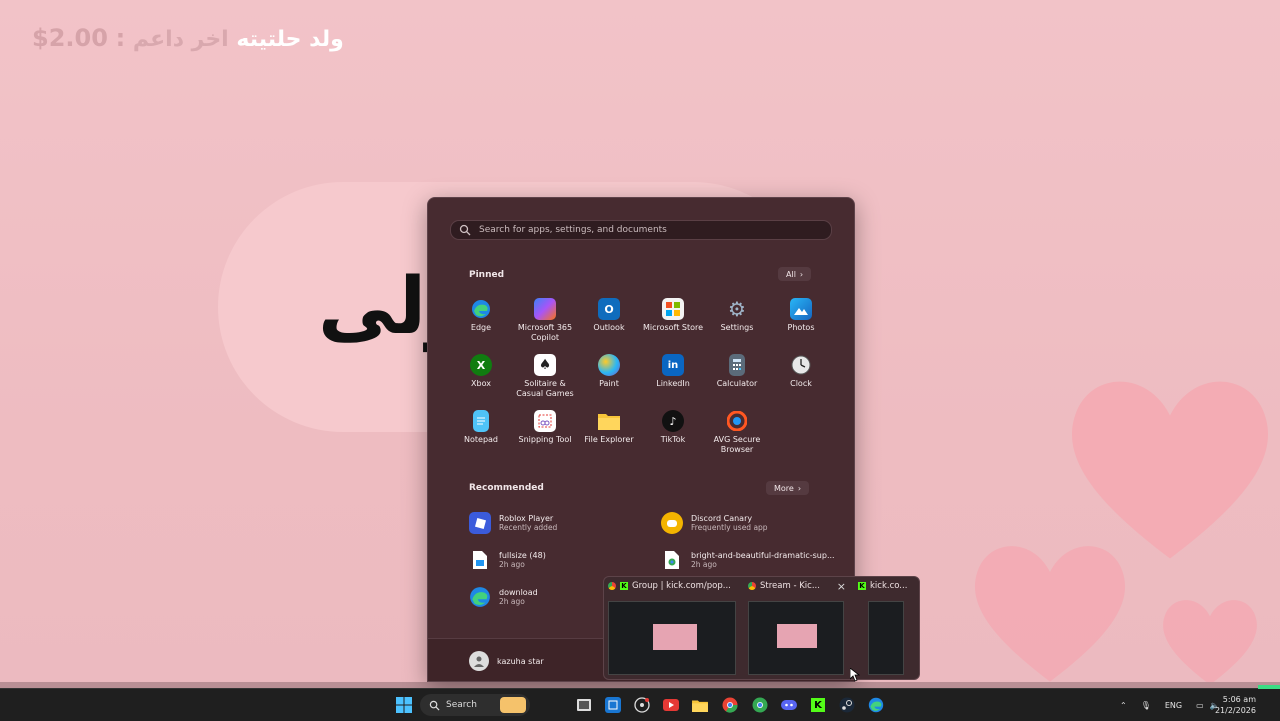 The height and width of the screenshot is (721, 1280). What do you see at coordinates (545, 365) in the screenshot?
I see `solitaire-icon: ♠` at bounding box center [545, 365].